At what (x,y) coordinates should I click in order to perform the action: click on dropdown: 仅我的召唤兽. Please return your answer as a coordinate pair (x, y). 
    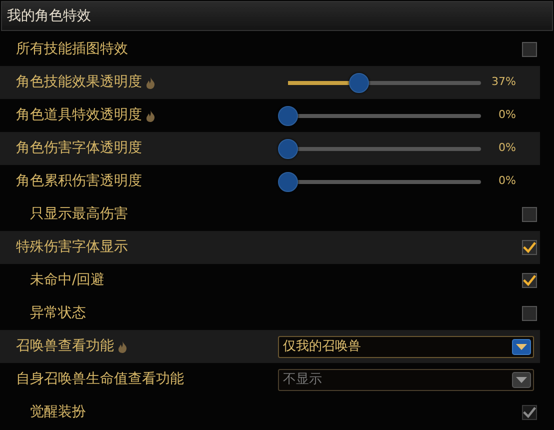
    Looking at the image, I should click on (406, 347).